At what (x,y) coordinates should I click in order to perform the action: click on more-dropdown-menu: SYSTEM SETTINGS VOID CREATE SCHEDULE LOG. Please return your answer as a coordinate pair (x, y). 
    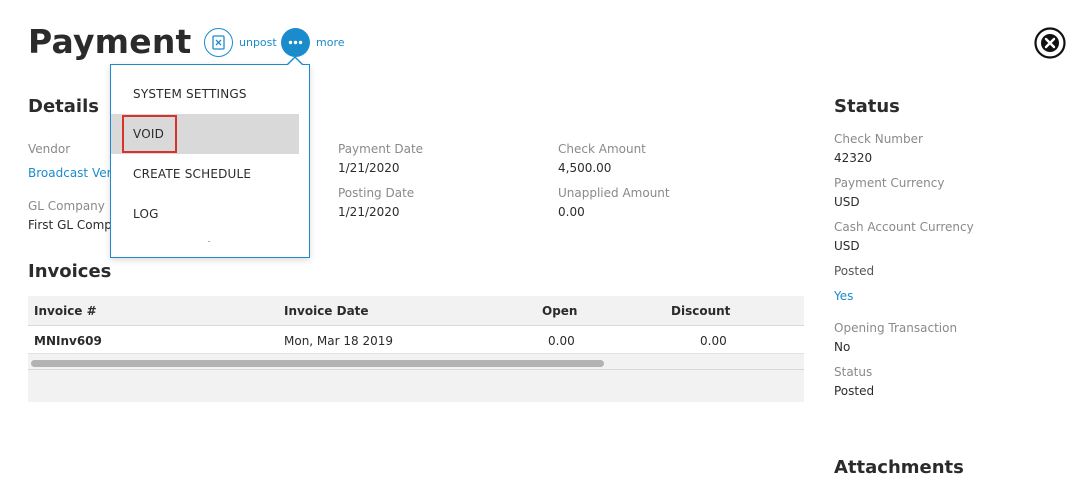
    Looking at the image, I should click on (210, 161).